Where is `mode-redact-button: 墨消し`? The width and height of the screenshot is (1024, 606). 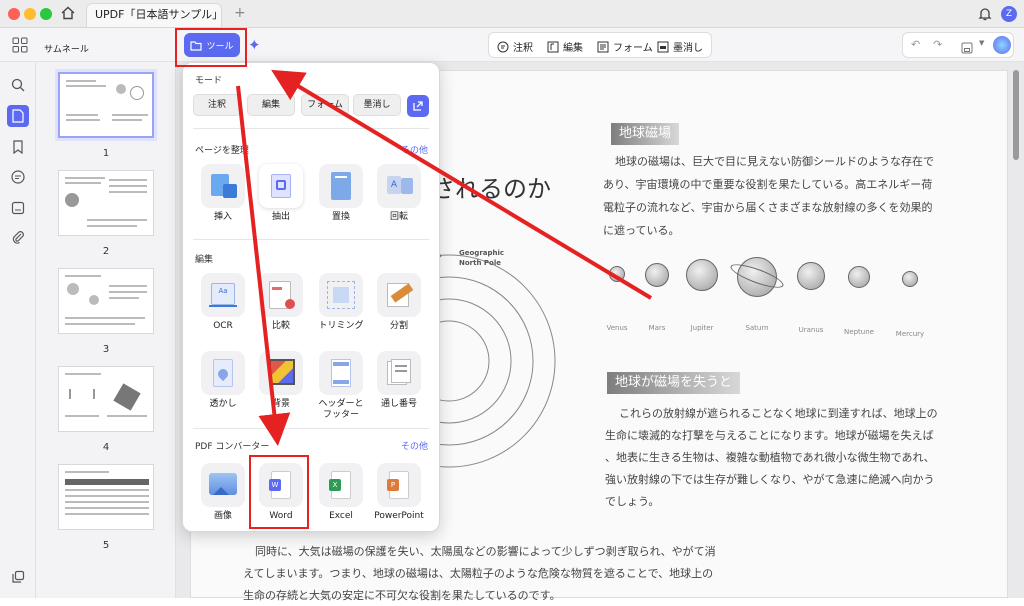 mode-redact-button: 墨消し is located at coordinates (377, 105).